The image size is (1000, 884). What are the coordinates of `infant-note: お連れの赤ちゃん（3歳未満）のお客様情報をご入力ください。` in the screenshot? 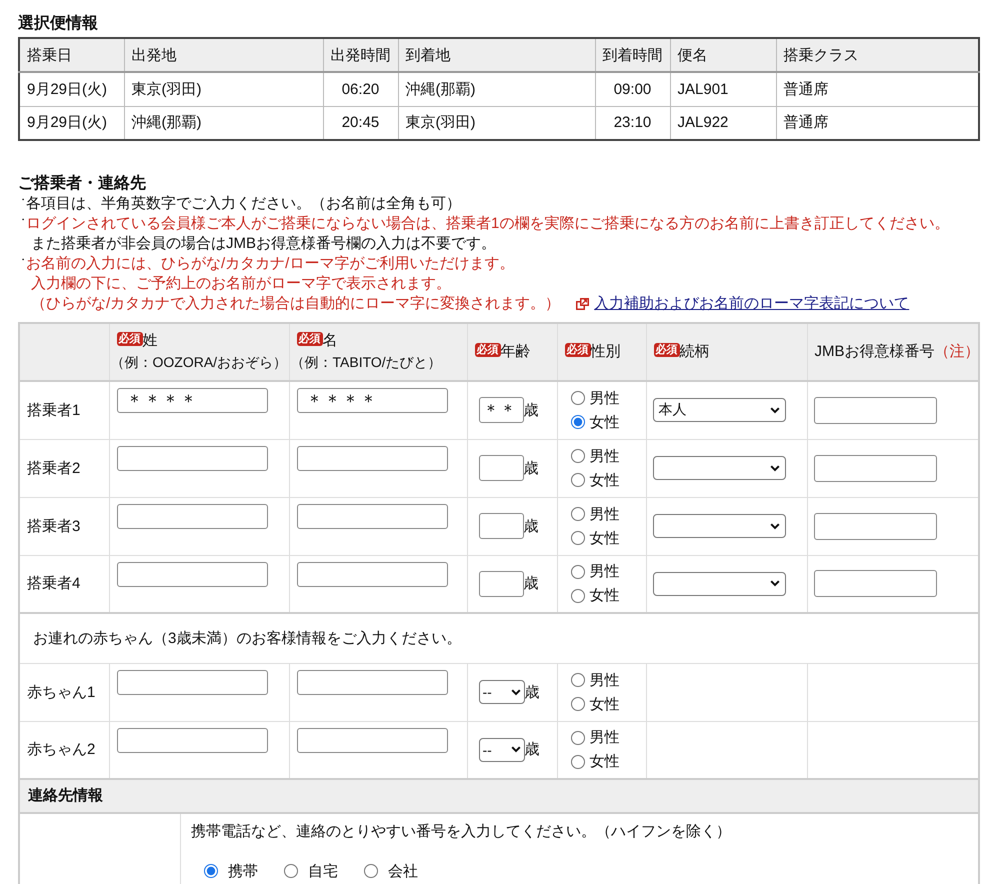 It's located at (247, 638).